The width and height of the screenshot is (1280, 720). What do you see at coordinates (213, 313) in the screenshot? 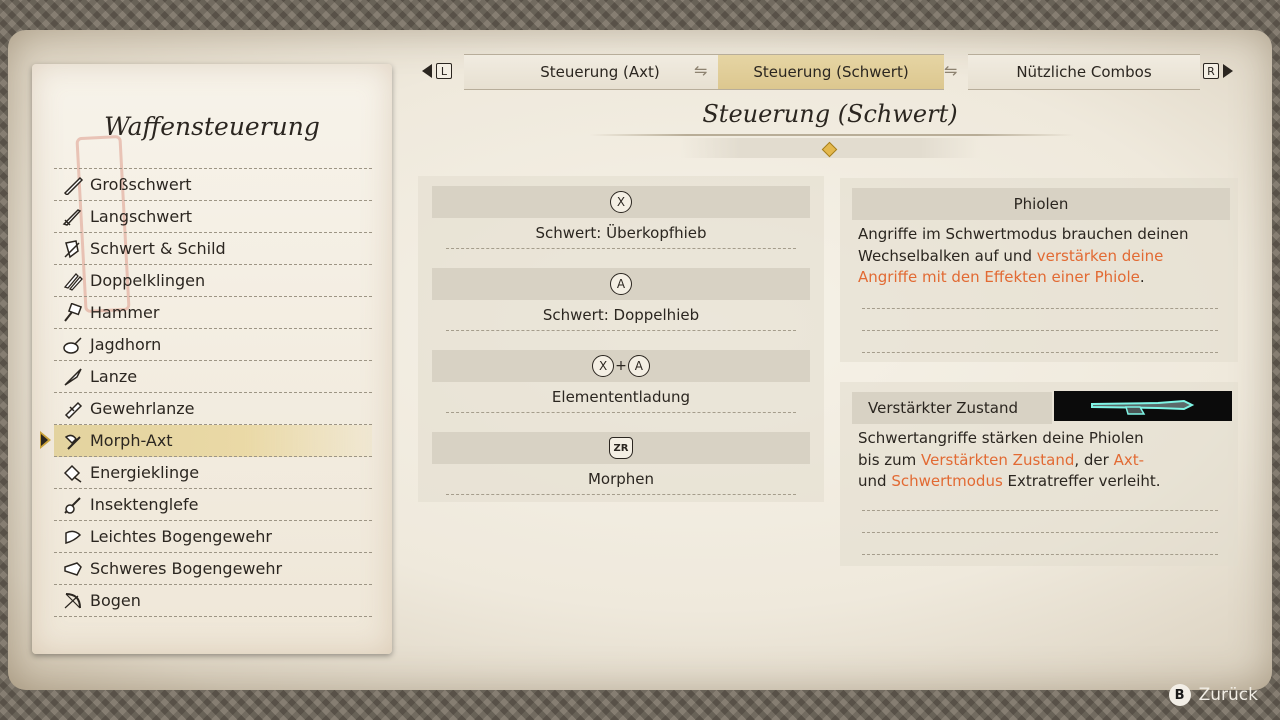
I see `weapon-item-hammer: Hammer` at bounding box center [213, 313].